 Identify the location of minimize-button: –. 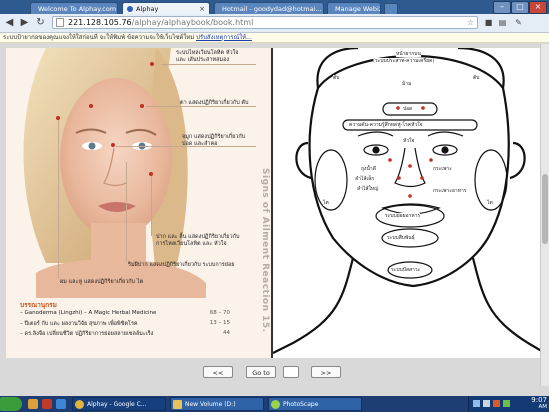
(502, 7).